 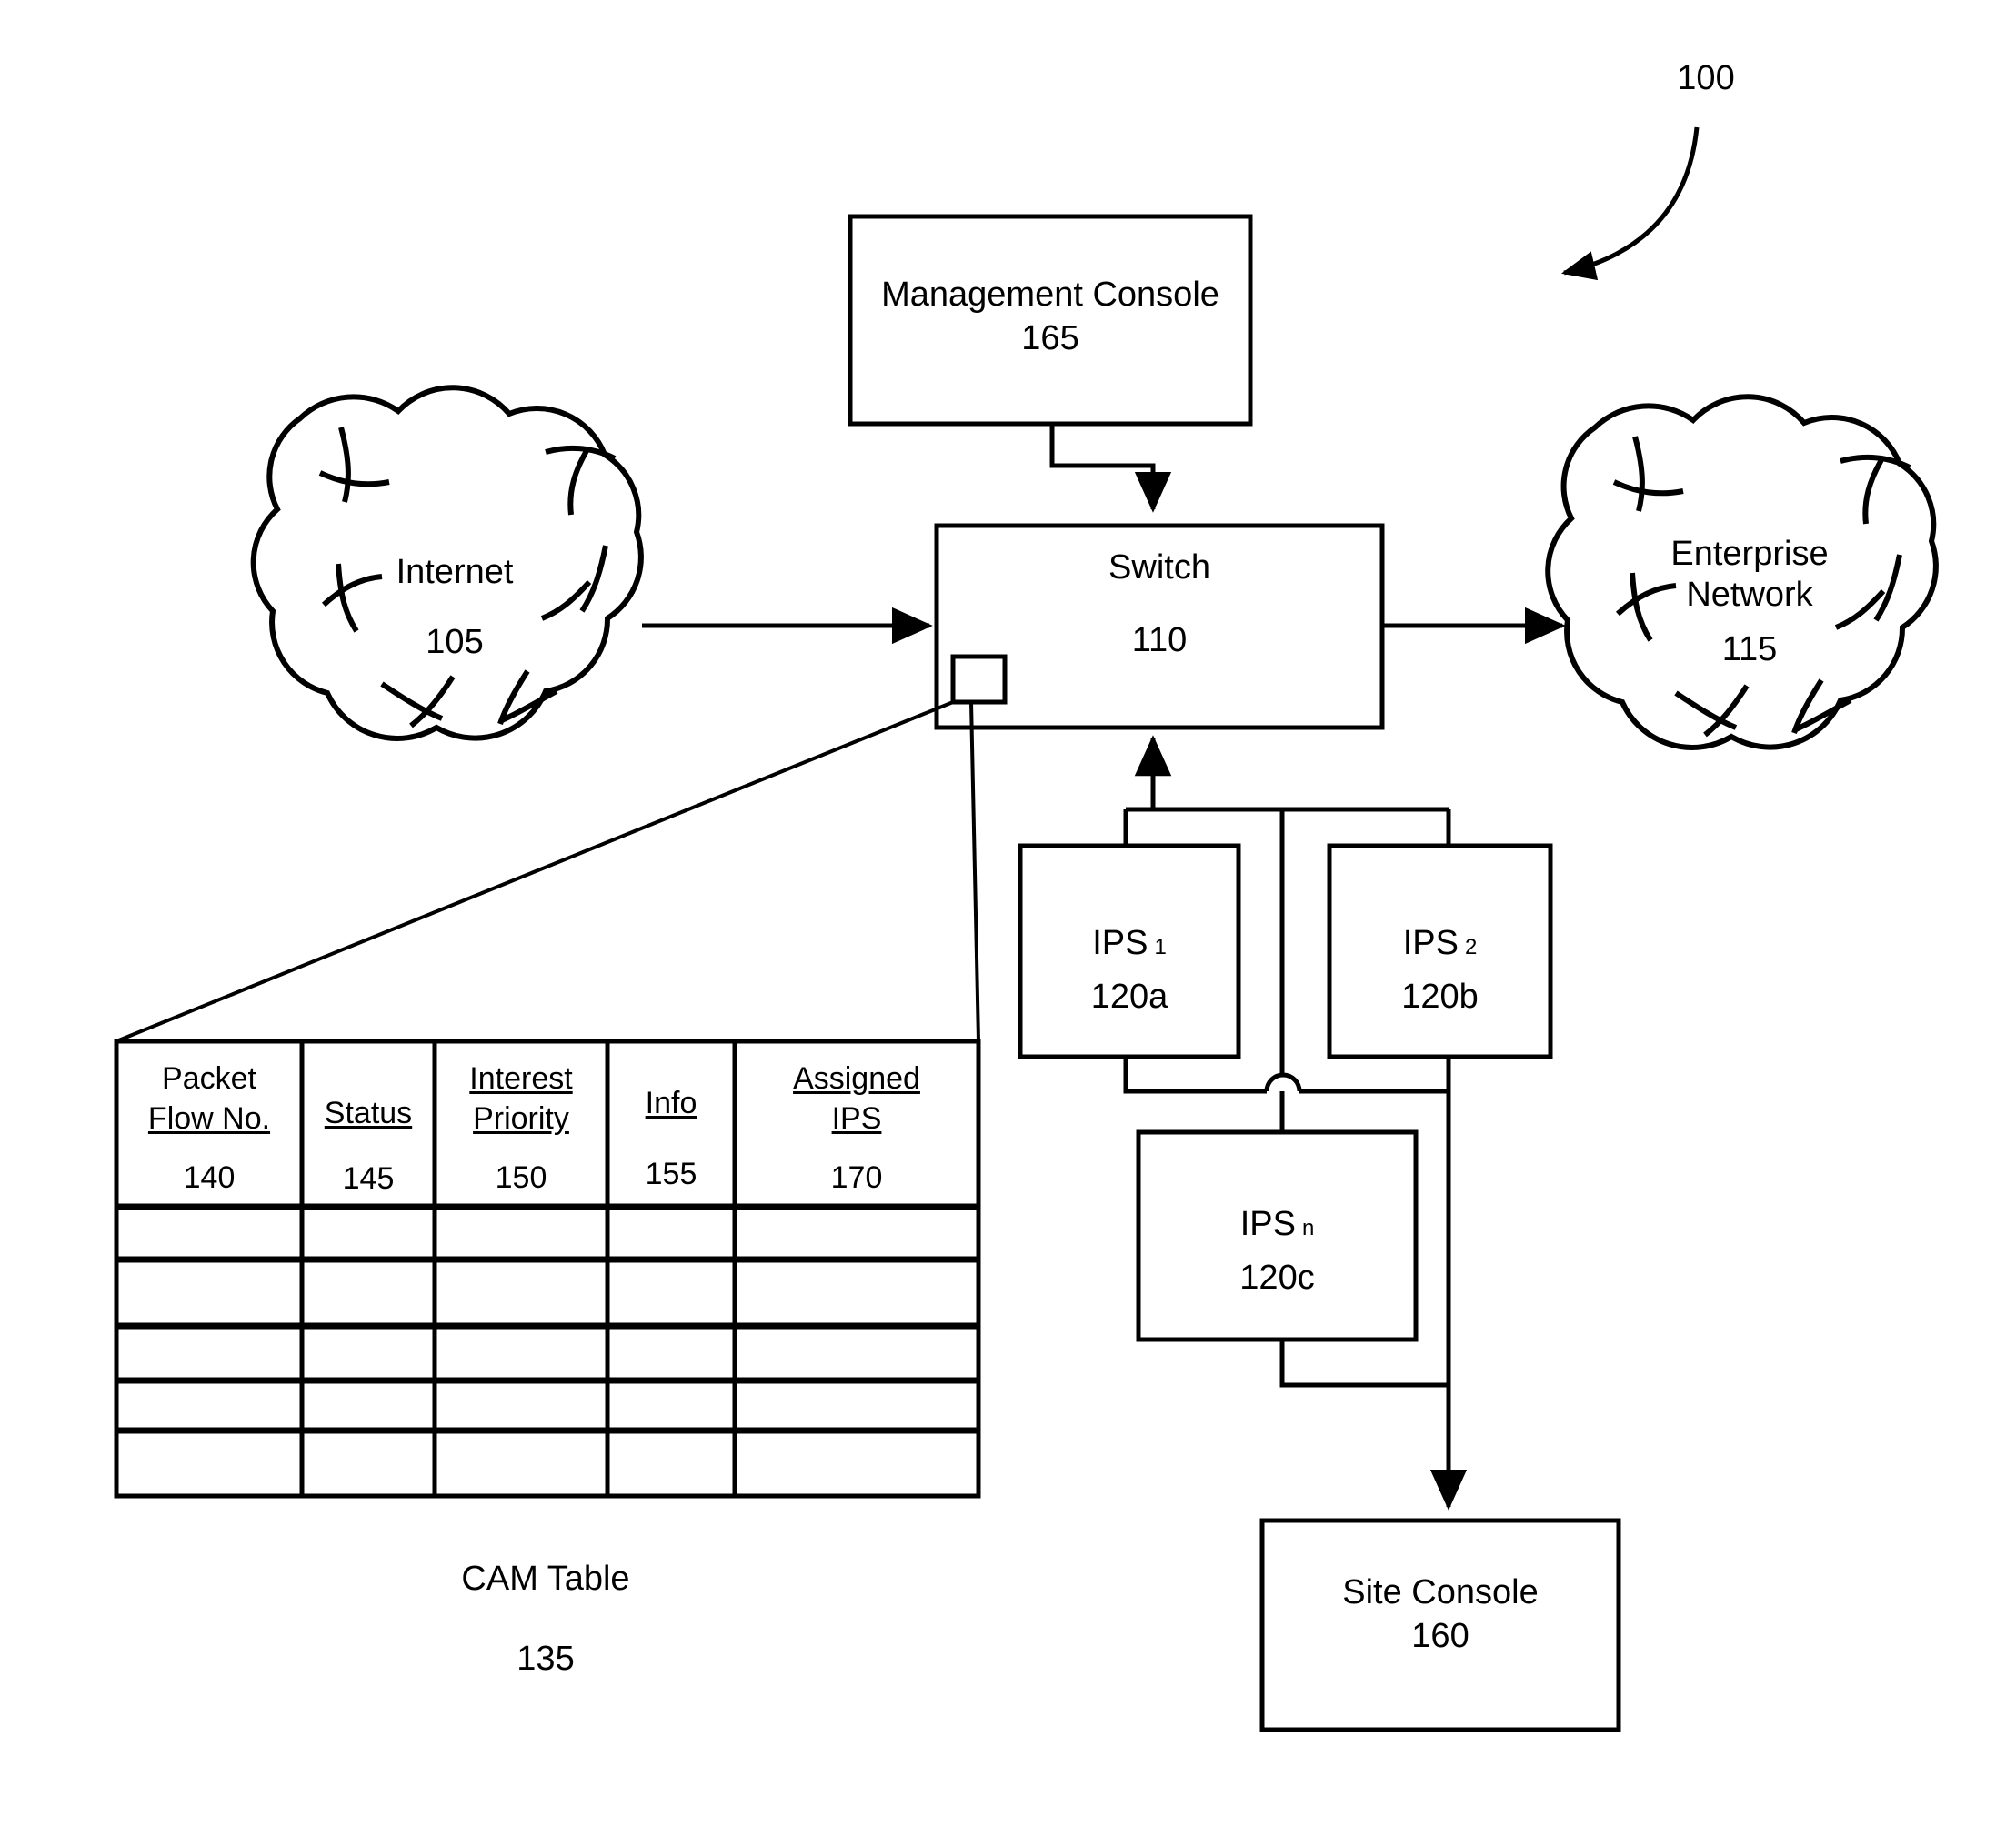 What do you see at coordinates (455, 642) in the screenshot?
I see `internet-ref: 105` at bounding box center [455, 642].